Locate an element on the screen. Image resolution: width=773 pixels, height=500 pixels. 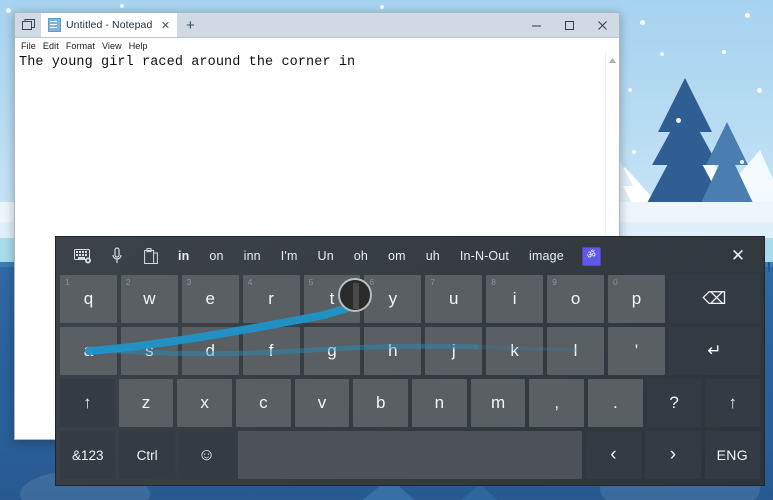
keyboard-settings-icon is located at coordinates (83, 256).